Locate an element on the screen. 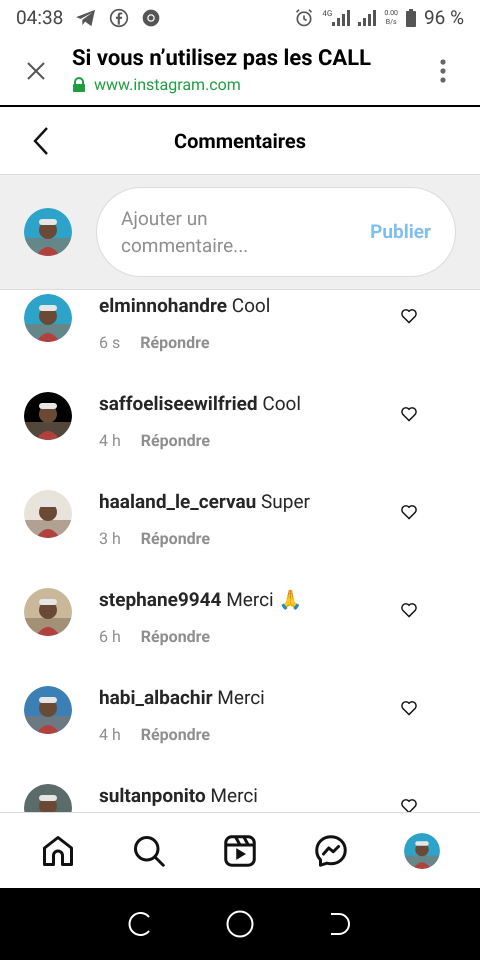 The image size is (480, 960). alarm-icon is located at coordinates (304, 18).